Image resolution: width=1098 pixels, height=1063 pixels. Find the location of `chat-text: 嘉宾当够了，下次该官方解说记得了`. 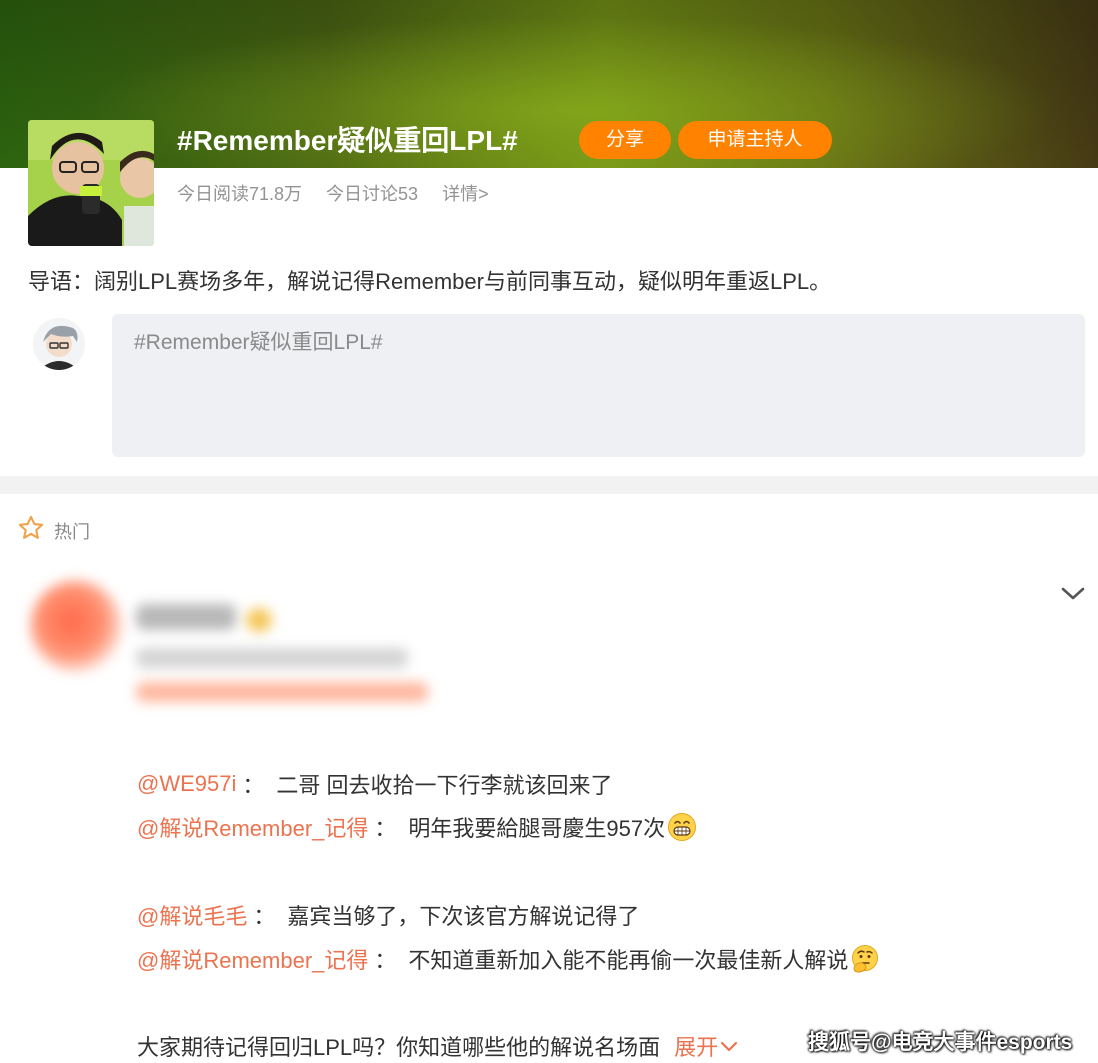

chat-text: 嘉宾当够了，下次该官方解说记得了 is located at coordinates (463, 916).